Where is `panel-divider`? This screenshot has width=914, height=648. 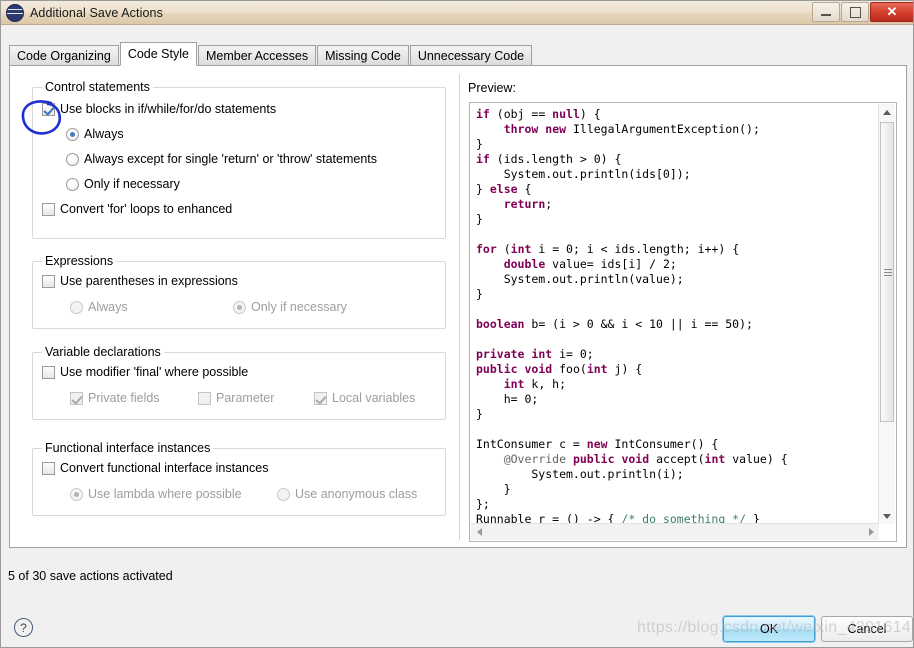
panel-divider is located at coordinates (459, 307).